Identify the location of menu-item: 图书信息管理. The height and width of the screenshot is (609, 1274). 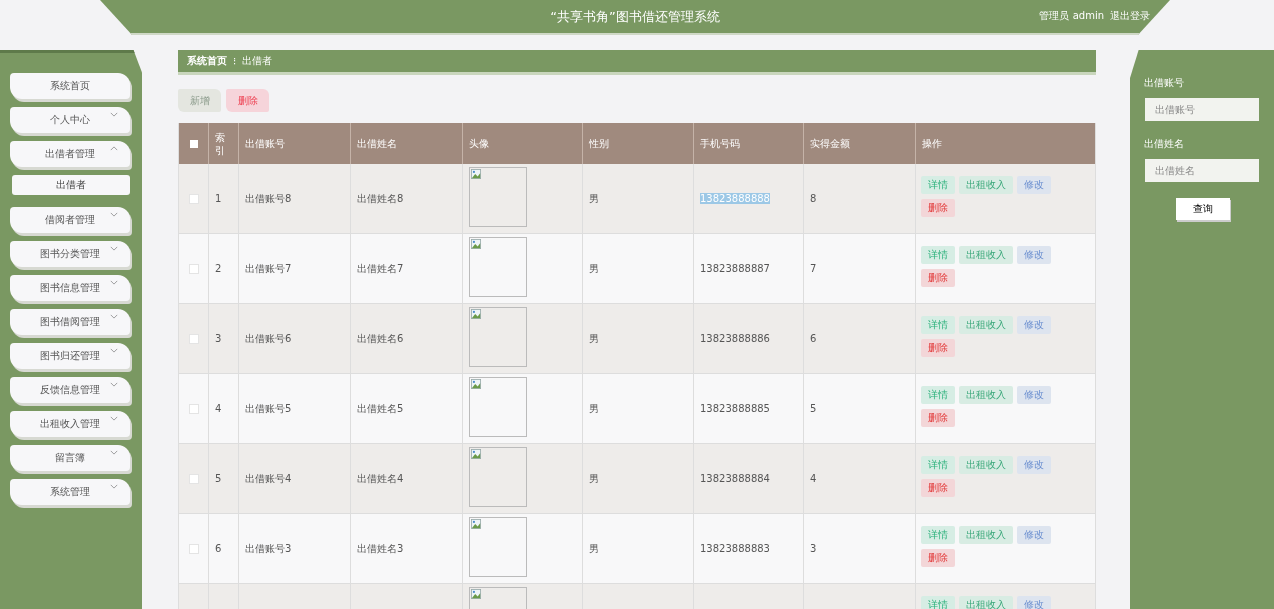
(70, 288).